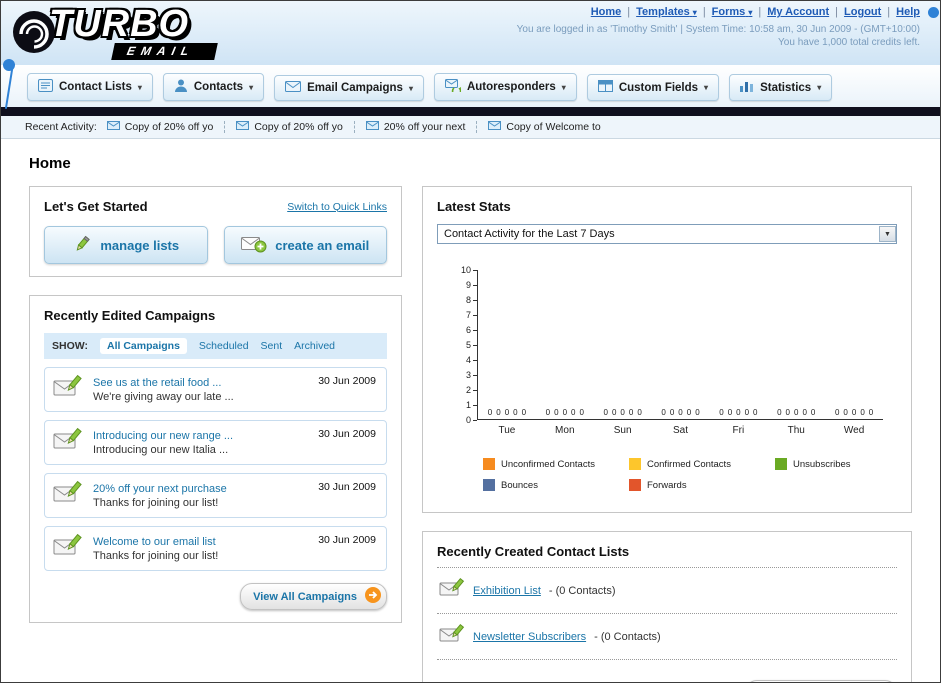  What do you see at coordinates (143, 346) in the screenshot?
I see `filter-all-campaigns: All Campaigns` at bounding box center [143, 346].